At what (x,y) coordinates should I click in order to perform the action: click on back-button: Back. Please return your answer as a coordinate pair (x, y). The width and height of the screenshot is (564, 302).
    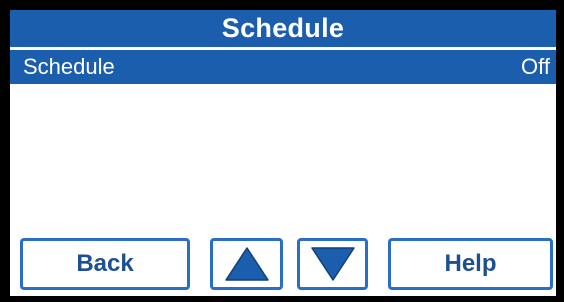
    Looking at the image, I should click on (105, 264).